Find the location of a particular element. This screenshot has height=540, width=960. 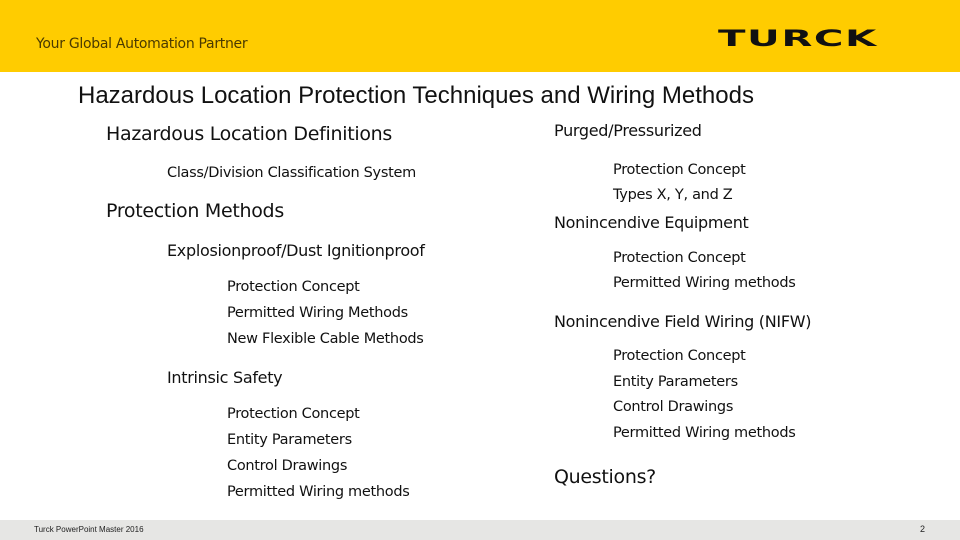

outline-subheading: Nonincendive Field Wiring (NIFW) is located at coordinates (683, 321).